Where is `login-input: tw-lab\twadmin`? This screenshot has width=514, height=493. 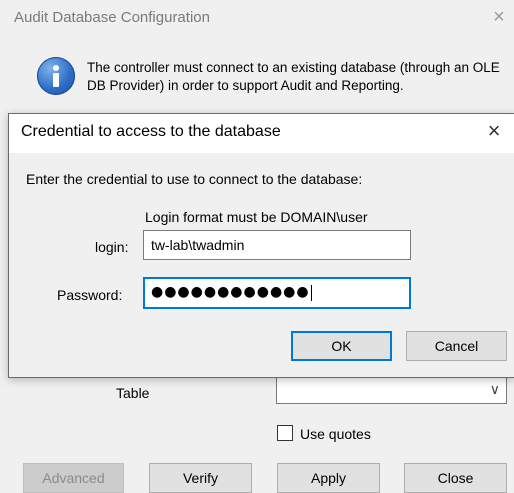 login-input: tw-lab\twadmin is located at coordinates (277, 245).